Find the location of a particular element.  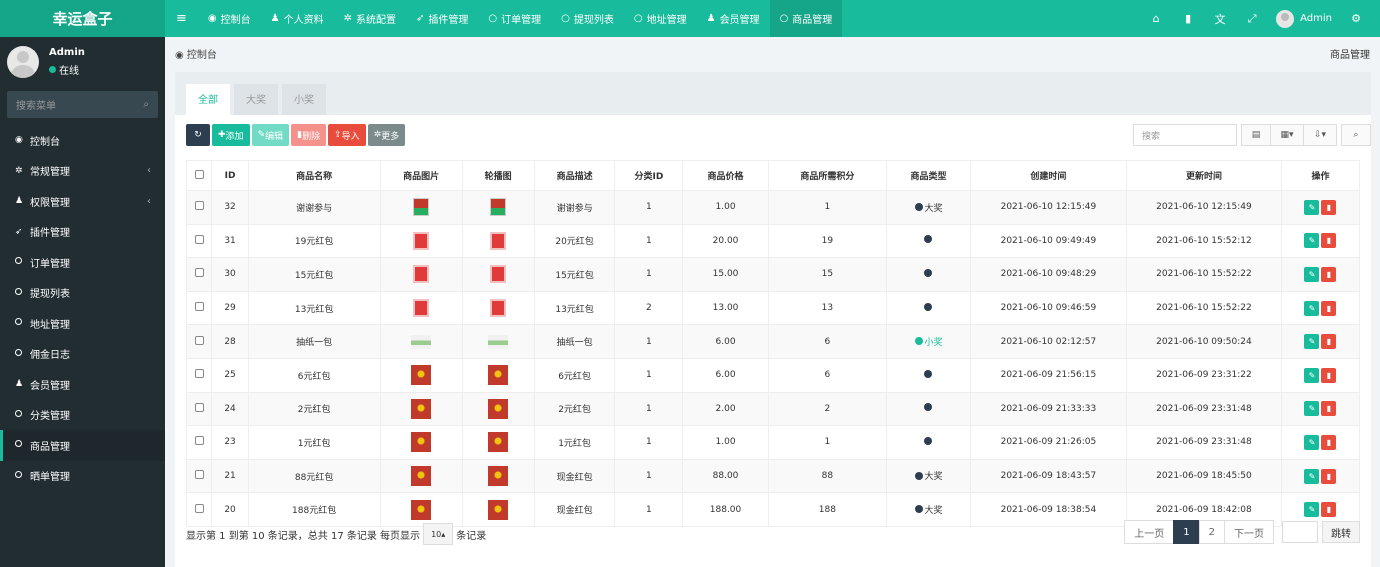

home-icon: ⌂ is located at coordinates (1156, 18).